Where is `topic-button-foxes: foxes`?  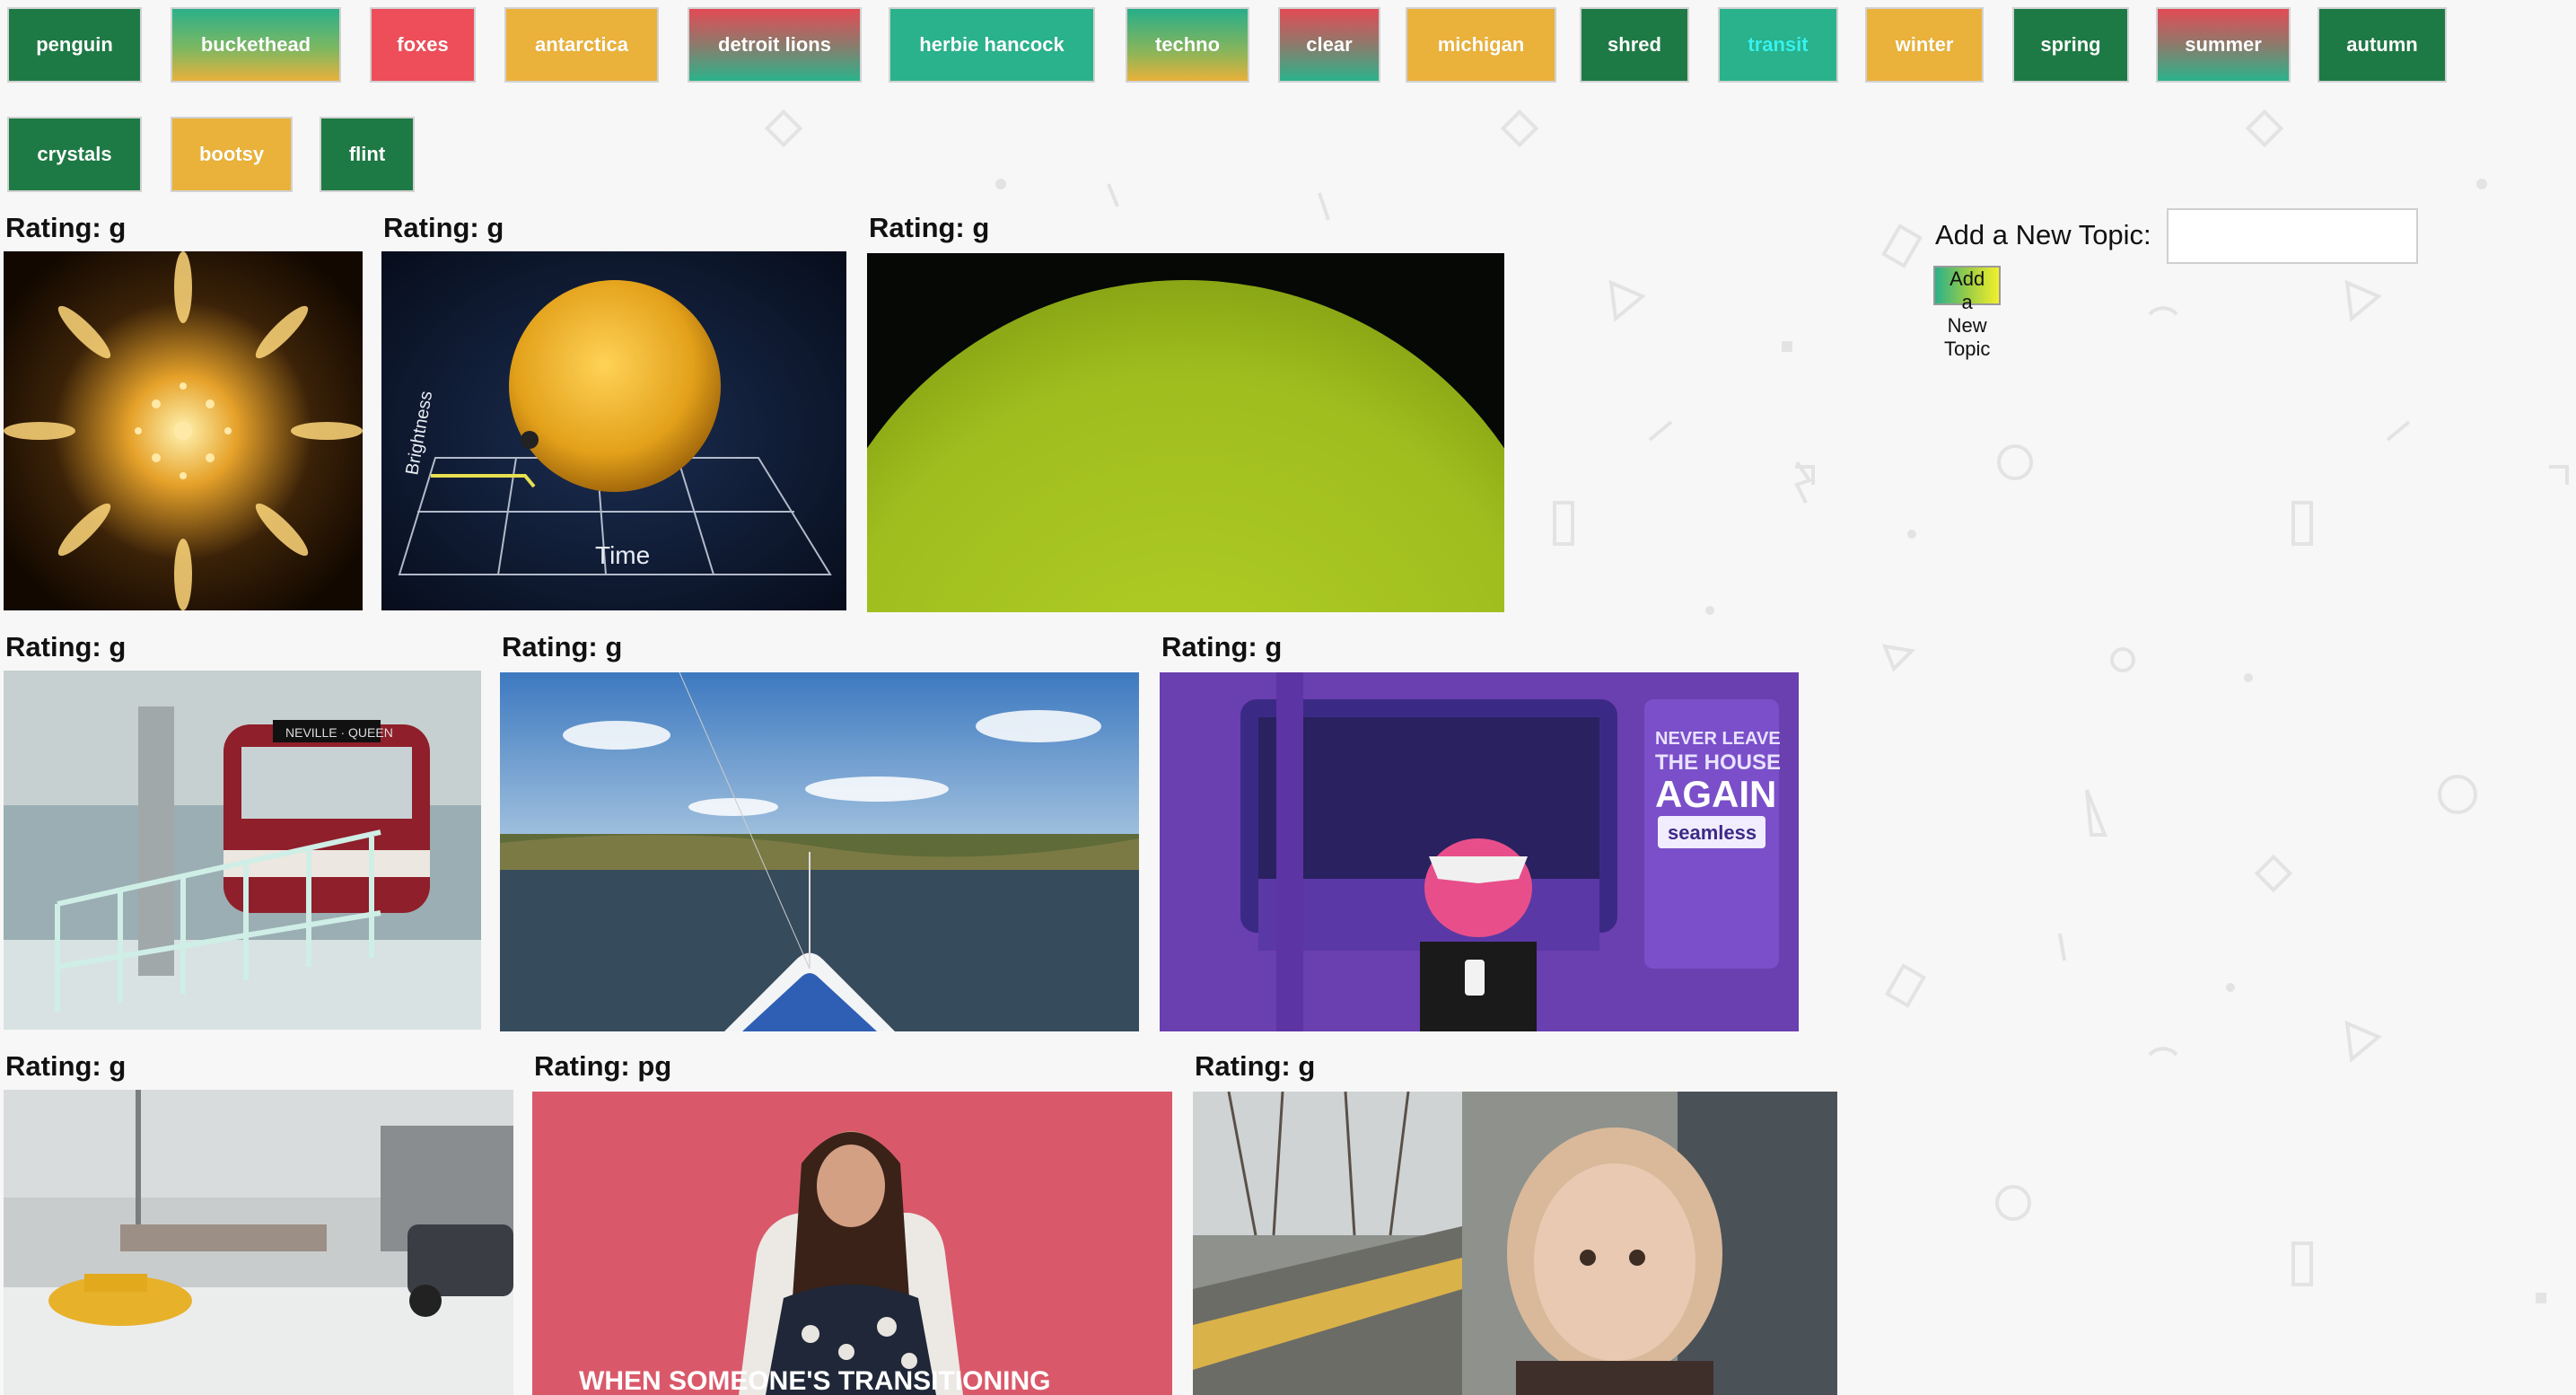
topic-button-foxes: foxes is located at coordinates (423, 45).